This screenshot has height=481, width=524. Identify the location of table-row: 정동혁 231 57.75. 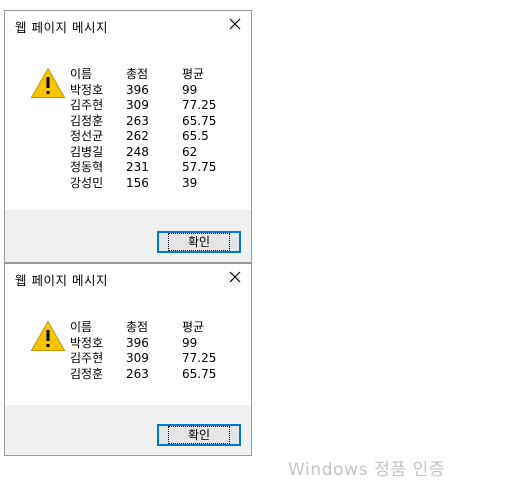
(156, 168).